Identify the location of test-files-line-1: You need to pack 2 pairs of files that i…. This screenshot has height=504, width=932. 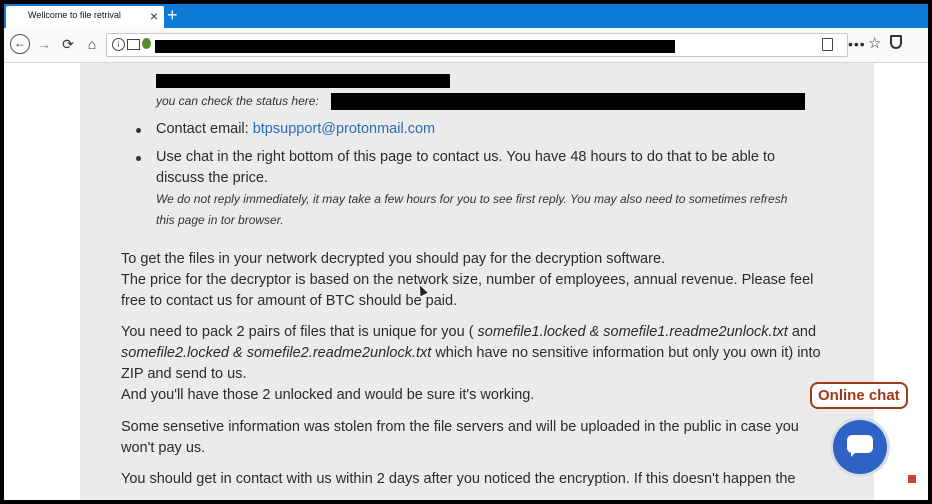
(468, 332).